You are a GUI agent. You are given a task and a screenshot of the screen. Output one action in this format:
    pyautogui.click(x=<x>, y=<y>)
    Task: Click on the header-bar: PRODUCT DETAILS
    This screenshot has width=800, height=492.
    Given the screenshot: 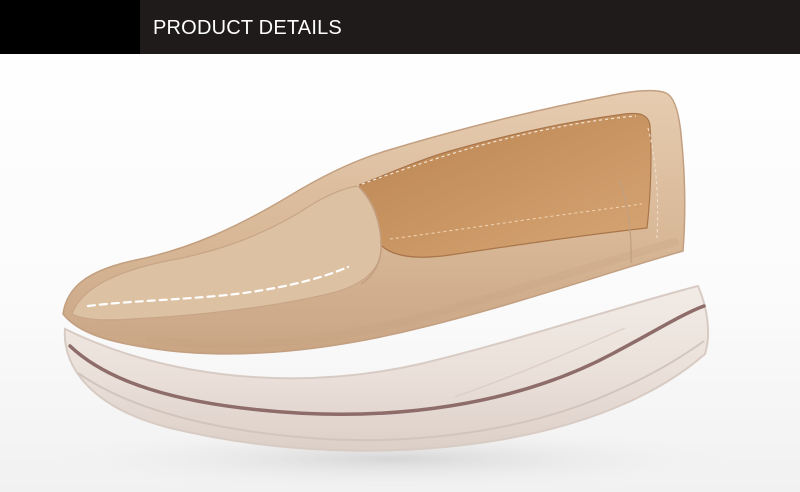 What is the action you would take?
    pyautogui.click(x=400, y=27)
    